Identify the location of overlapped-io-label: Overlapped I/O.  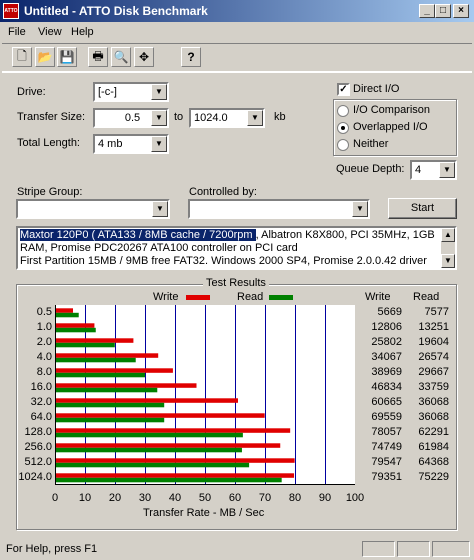
(390, 127).